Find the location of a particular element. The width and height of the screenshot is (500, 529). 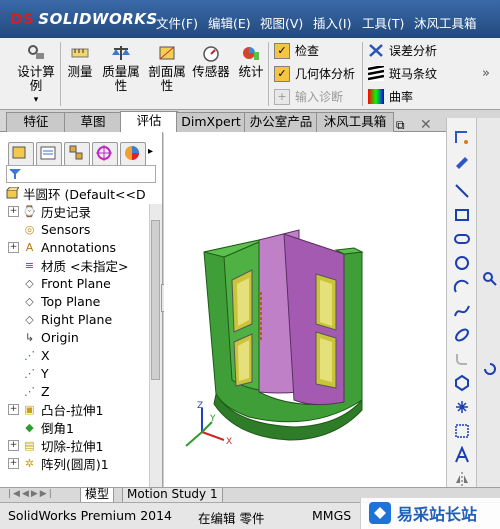

tree-root-part: 半圆环 (Default<<D is located at coordinates (75, 193).